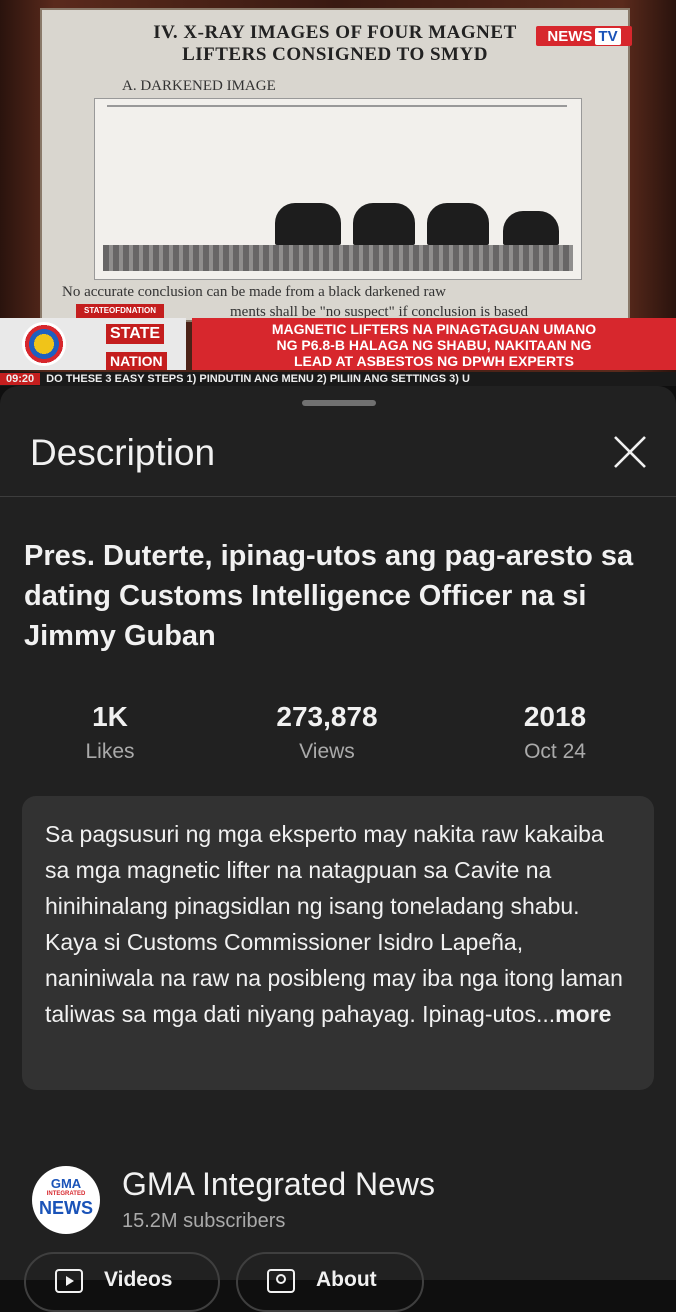 The image size is (676, 1312). I want to click on stat-label: Likes, so click(110, 751).